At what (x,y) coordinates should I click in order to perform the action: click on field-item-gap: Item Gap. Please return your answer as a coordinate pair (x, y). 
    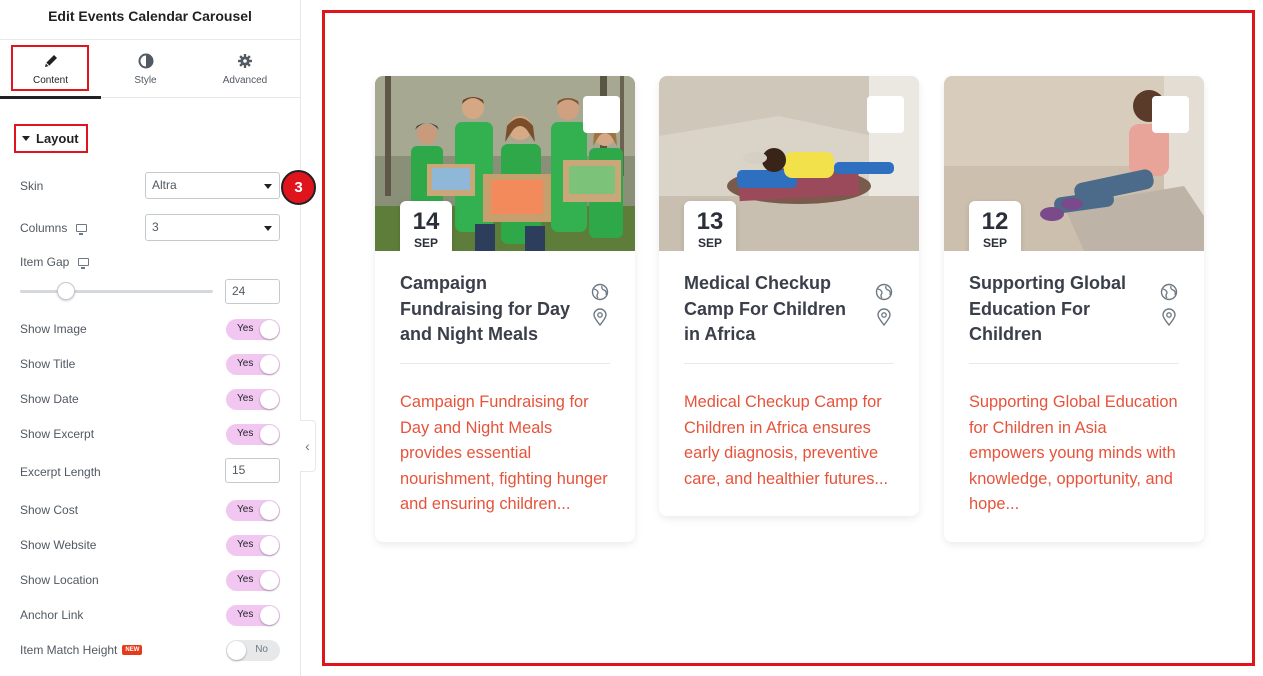
    Looking at the image, I should click on (151, 262).